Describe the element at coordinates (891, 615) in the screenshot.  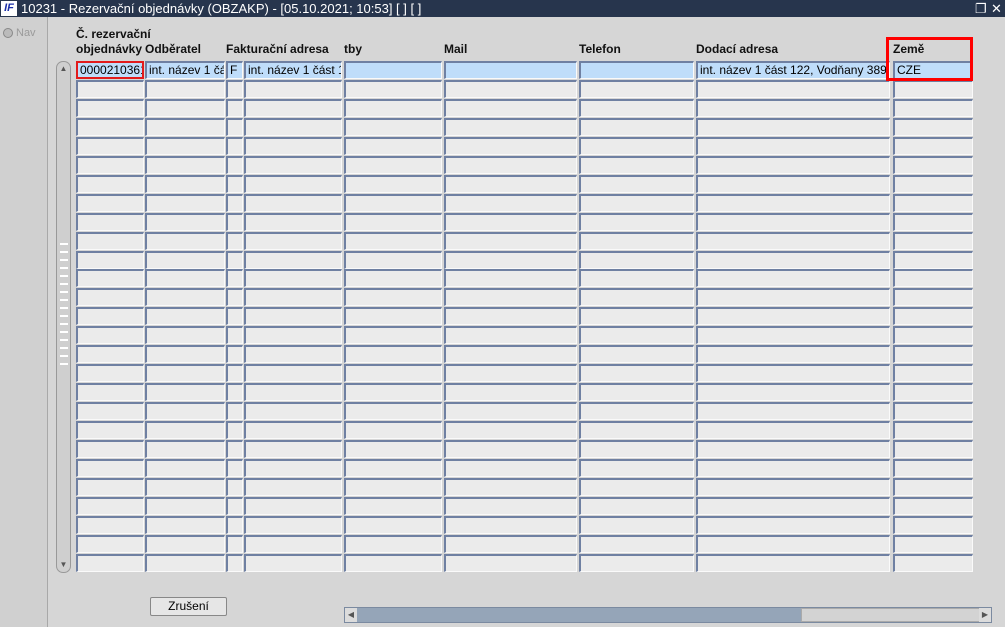
I see `scroll-thumb` at that location.